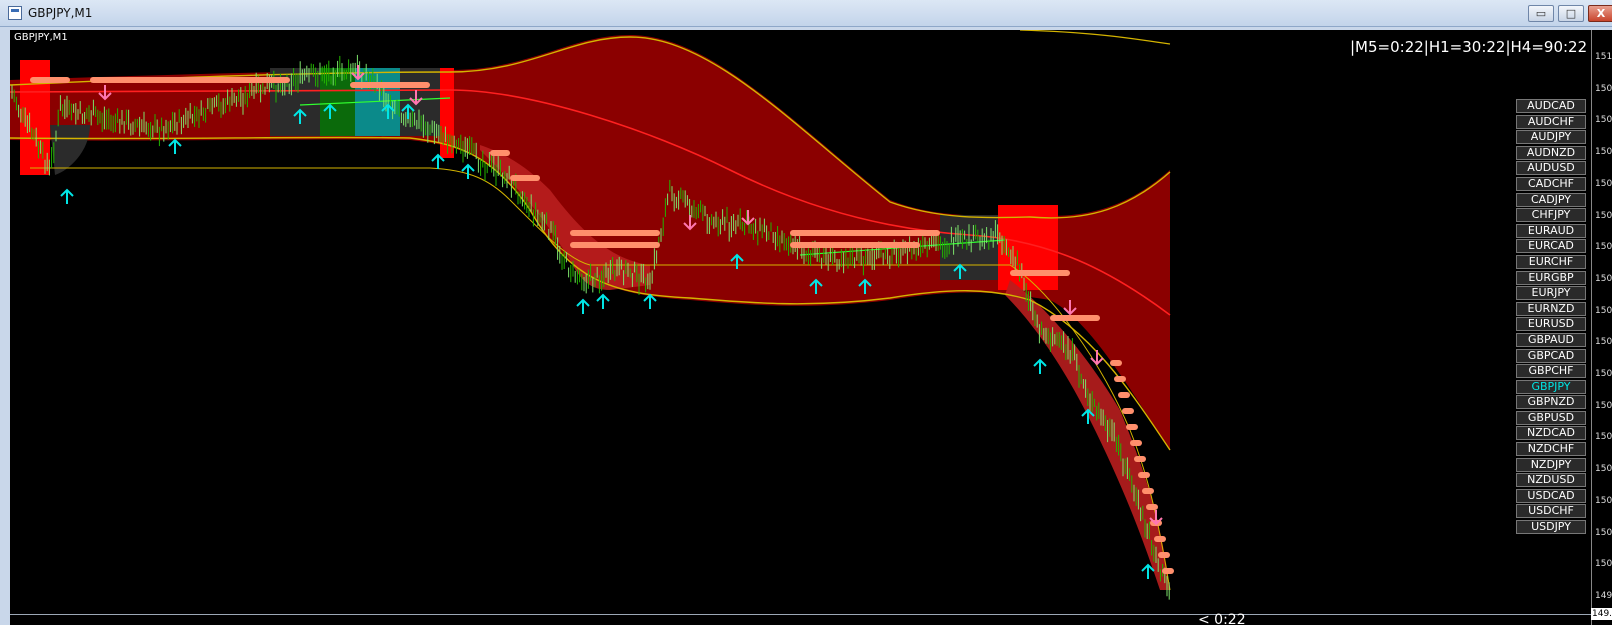  I want to click on price-tick: 150.01, so click(1603, 564).